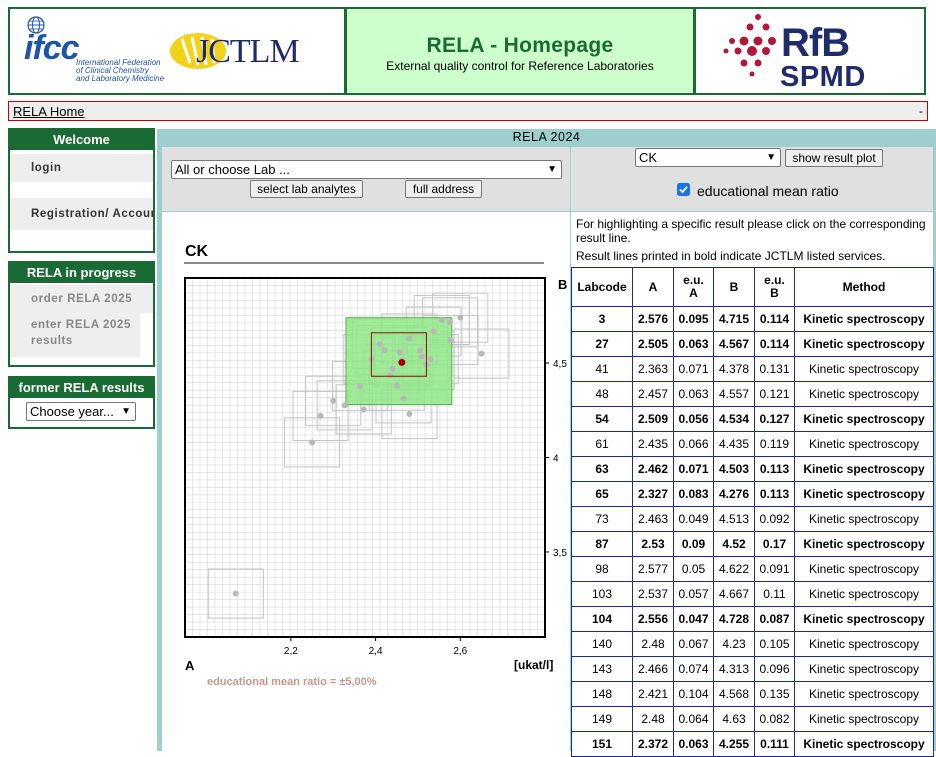 The image size is (936, 757). Describe the element at coordinates (653, 394) in the screenshot. I see `table-cell: 2.457` at that location.